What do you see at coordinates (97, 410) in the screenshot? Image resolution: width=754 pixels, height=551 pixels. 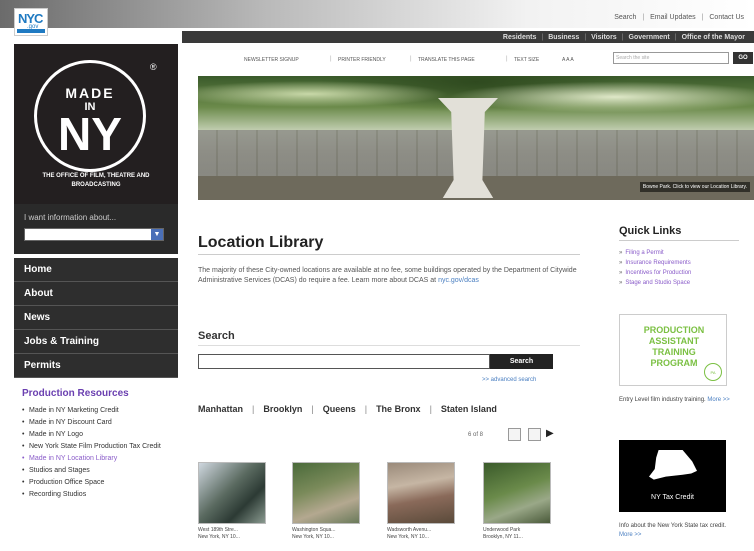 I see `resource-marketing-credit: Made in NY Marketing Credit` at bounding box center [97, 410].